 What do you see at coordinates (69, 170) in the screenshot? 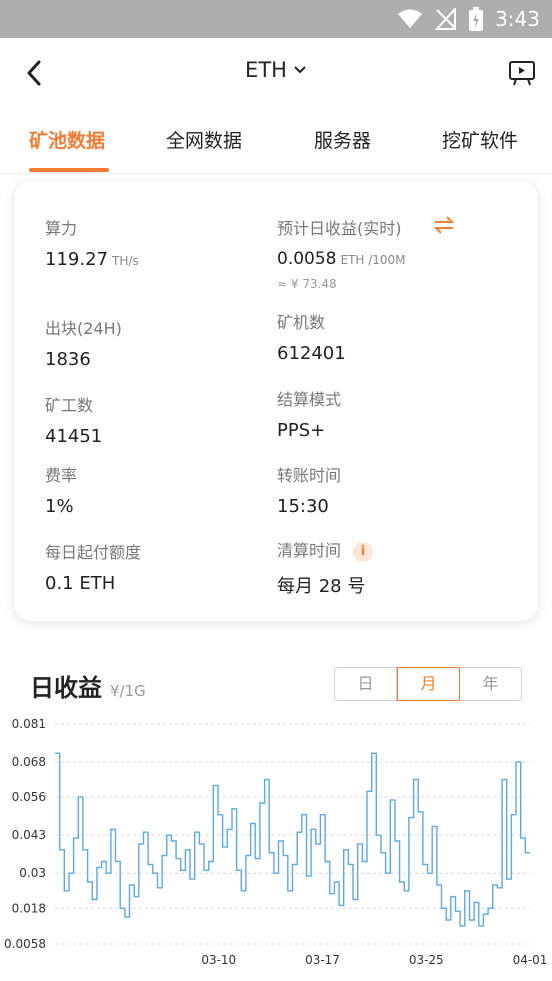
I see `active-tab-indicator` at bounding box center [69, 170].